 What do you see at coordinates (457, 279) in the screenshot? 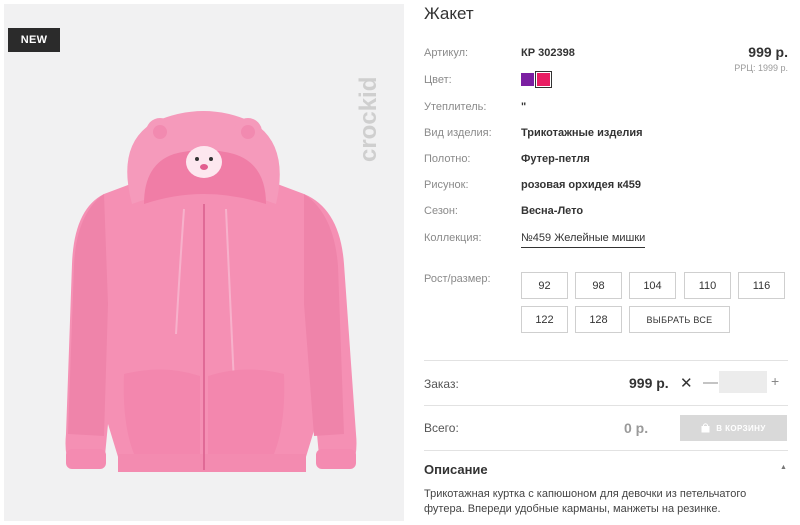
I see `sizes-label: Рост/размер:` at bounding box center [457, 279].